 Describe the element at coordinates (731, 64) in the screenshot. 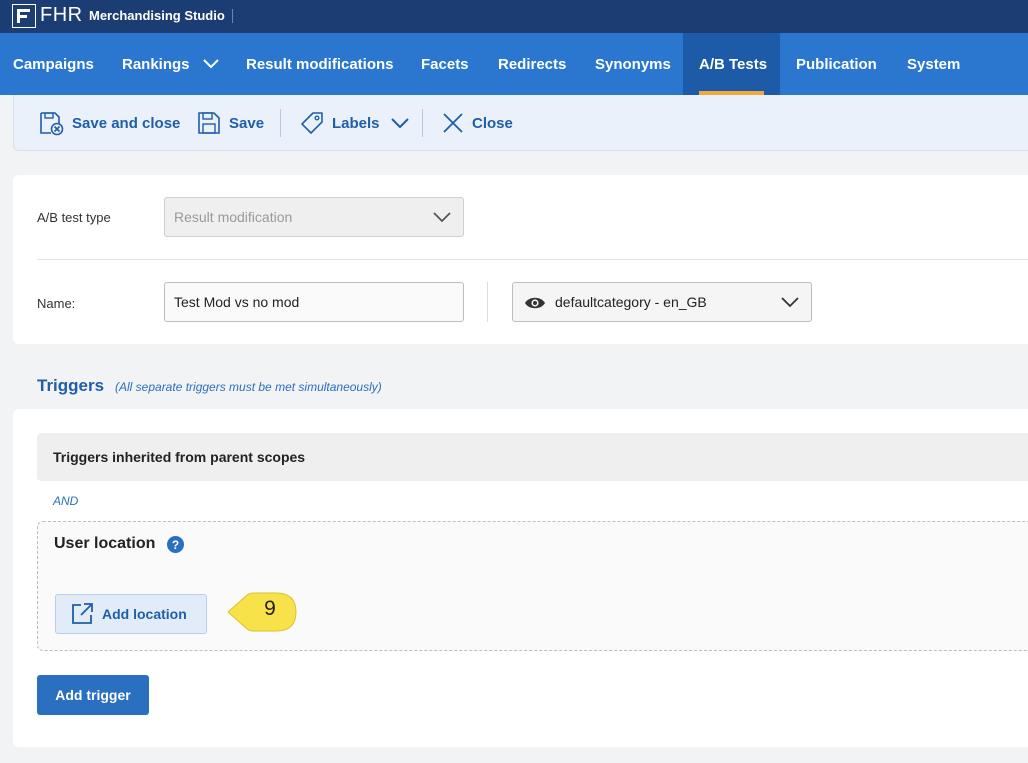

I see `nav-item-ab-tests: A/B Tests` at that location.